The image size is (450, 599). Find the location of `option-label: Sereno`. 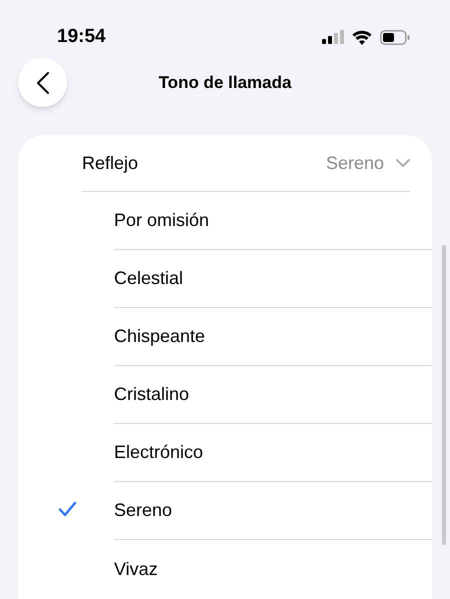

option-label: Sereno is located at coordinates (143, 510).